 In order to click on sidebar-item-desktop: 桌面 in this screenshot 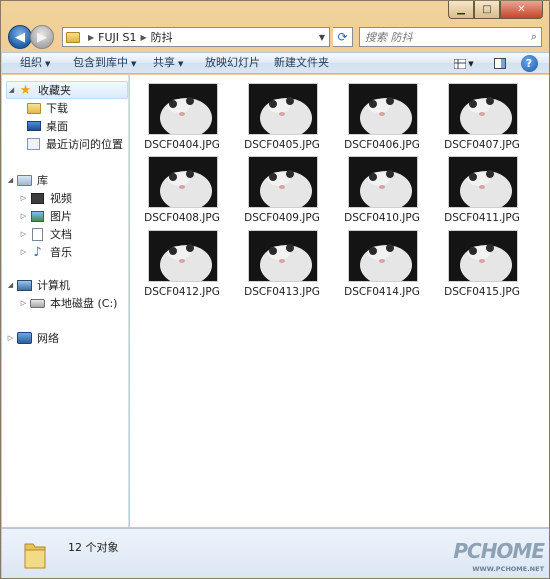, I will do `click(46, 126)`.